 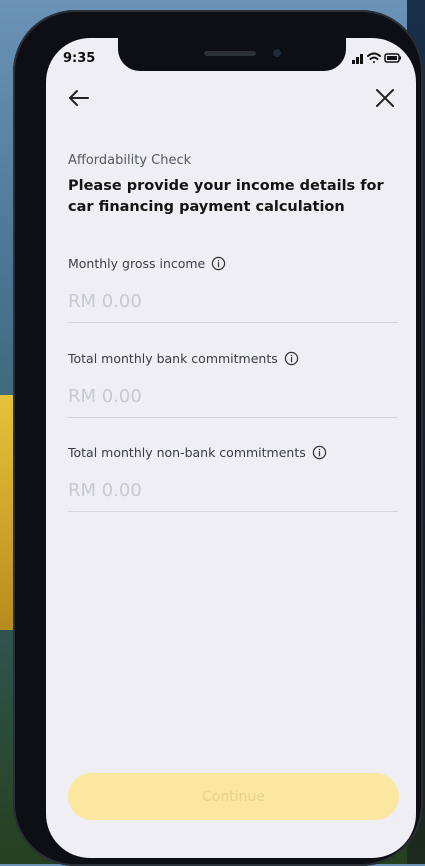 What do you see at coordinates (277, 53) in the screenshot?
I see `front-camera` at bounding box center [277, 53].